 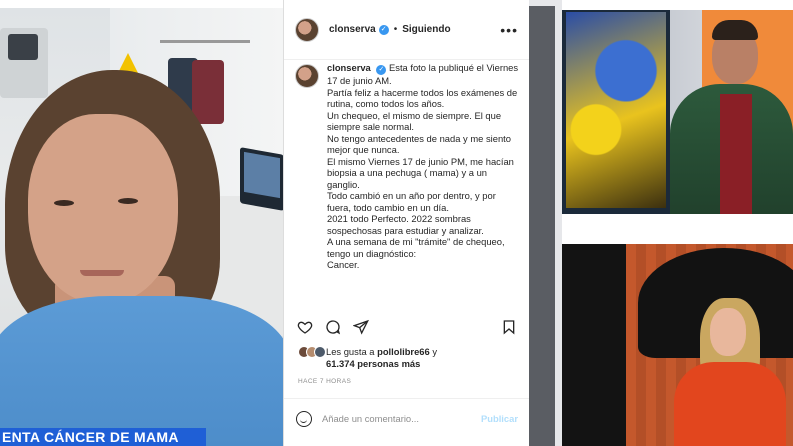 What do you see at coordinates (305, 327) in the screenshot?
I see `heart-icon` at bounding box center [305, 327].